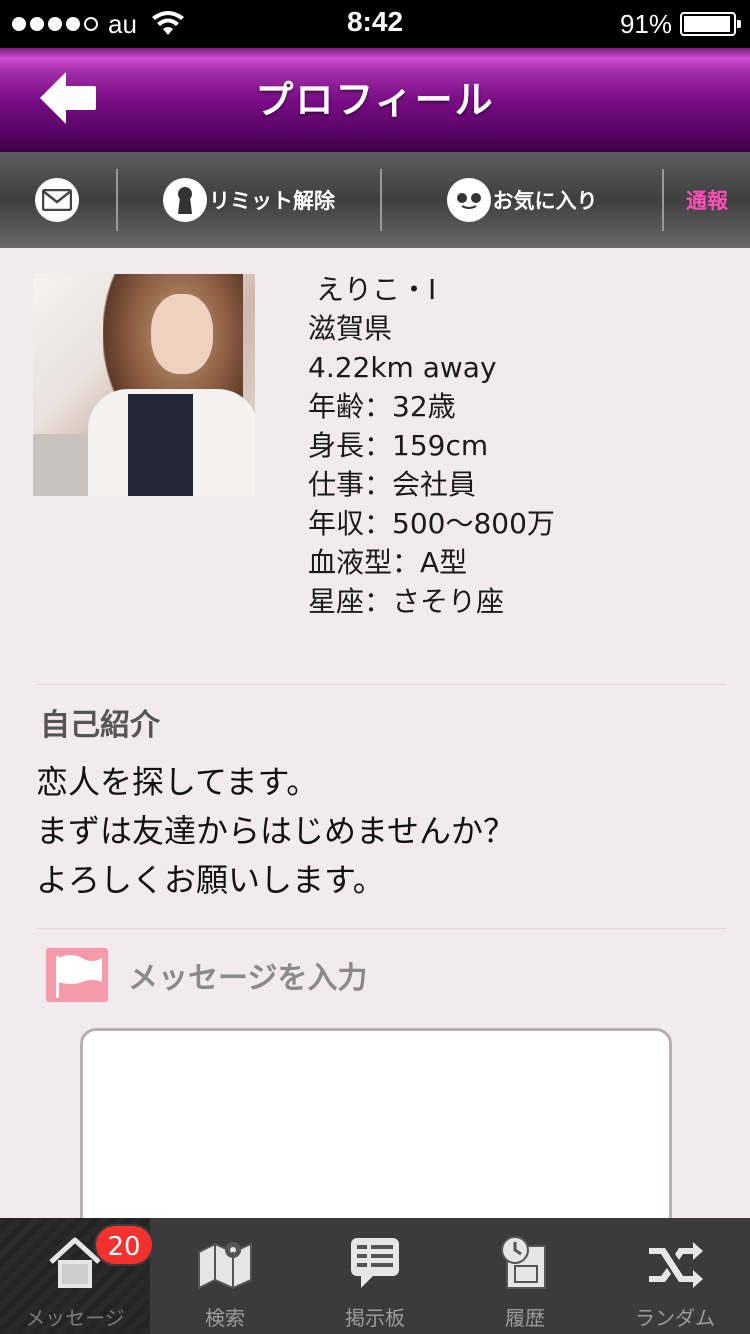  I want to click on page-title: プロフィール, so click(375, 100).